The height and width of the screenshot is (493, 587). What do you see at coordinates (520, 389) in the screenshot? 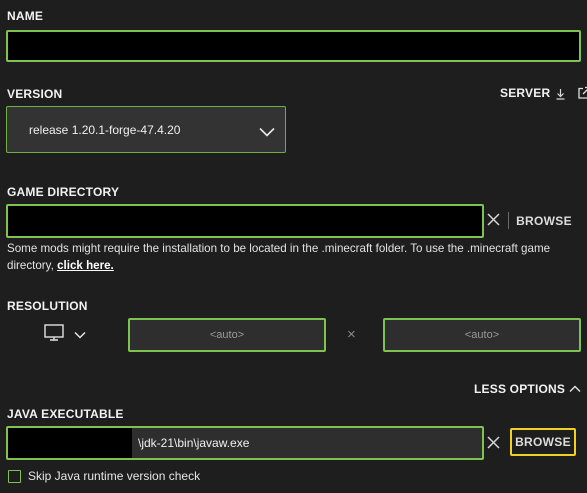
I see `less-options-label: LESS OPTIONS` at bounding box center [520, 389].